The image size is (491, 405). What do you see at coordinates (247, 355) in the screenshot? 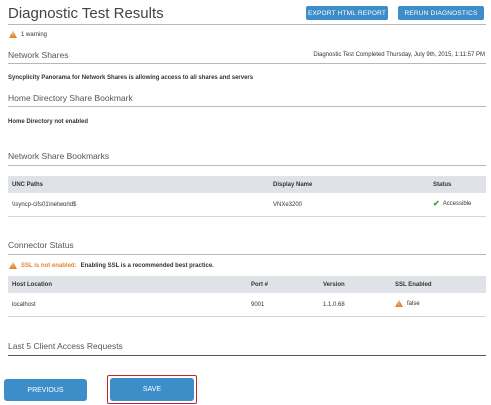
I see `client-access-divider` at bounding box center [247, 355].